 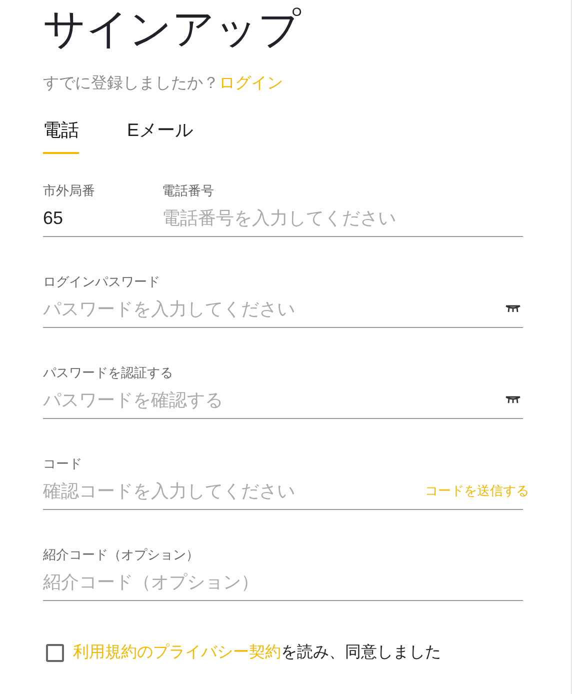 What do you see at coordinates (270, 400) in the screenshot?
I see `input-field: パスワードを確認する` at bounding box center [270, 400].